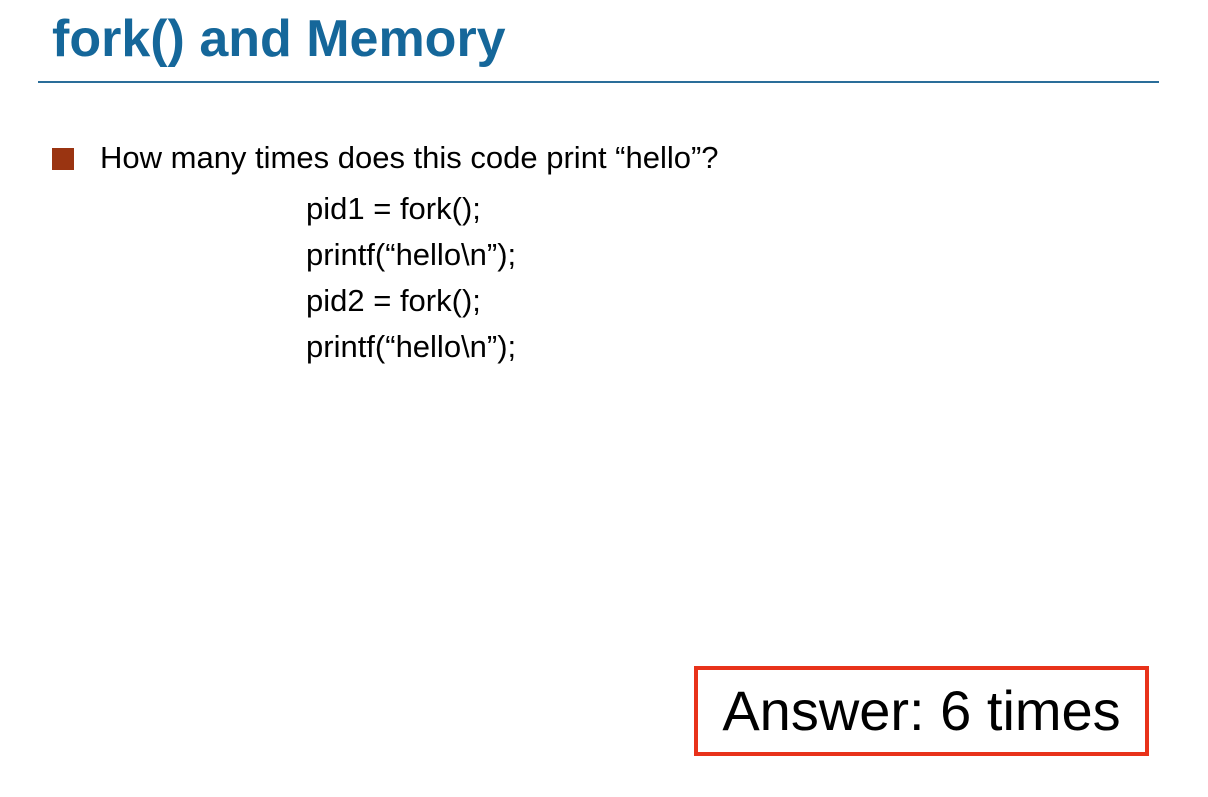 The width and height of the screenshot is (1208, 797). I want to click on square-bullet-icon, so click(63, 159).